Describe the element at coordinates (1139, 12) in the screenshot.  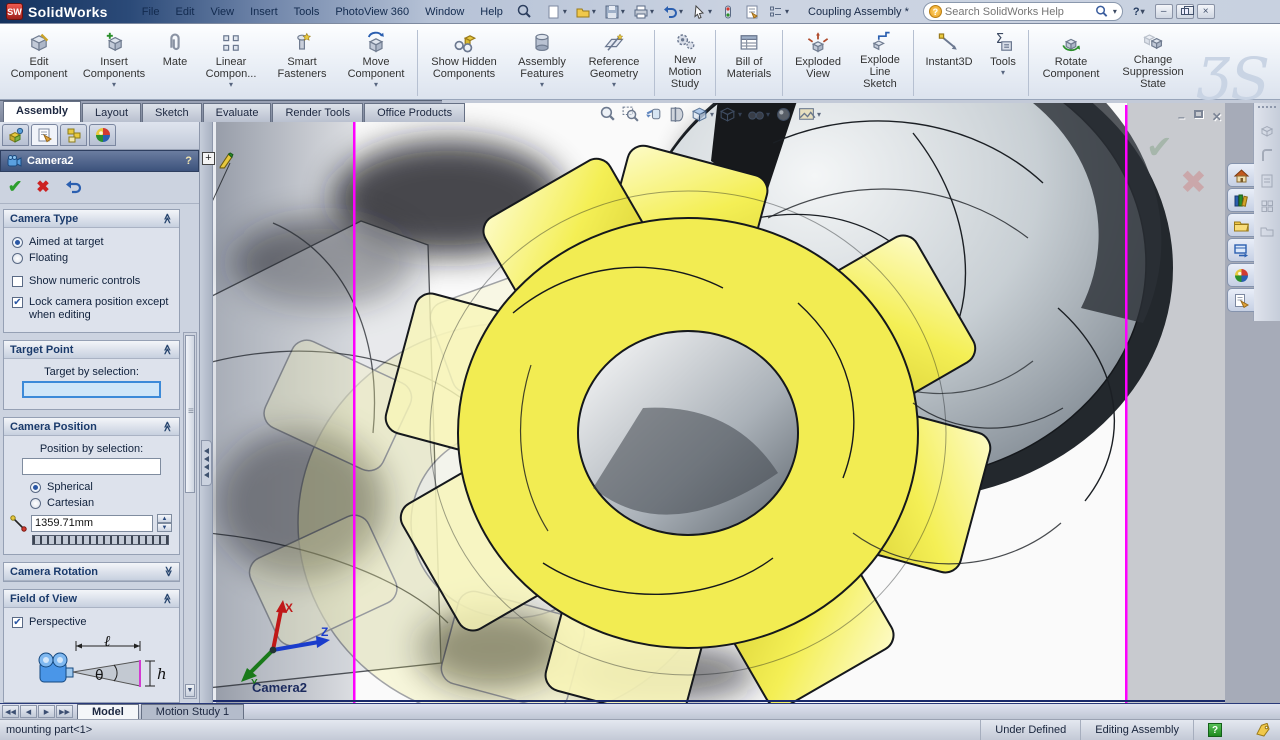
I see `help-menu-button: ? ▾` at that location.